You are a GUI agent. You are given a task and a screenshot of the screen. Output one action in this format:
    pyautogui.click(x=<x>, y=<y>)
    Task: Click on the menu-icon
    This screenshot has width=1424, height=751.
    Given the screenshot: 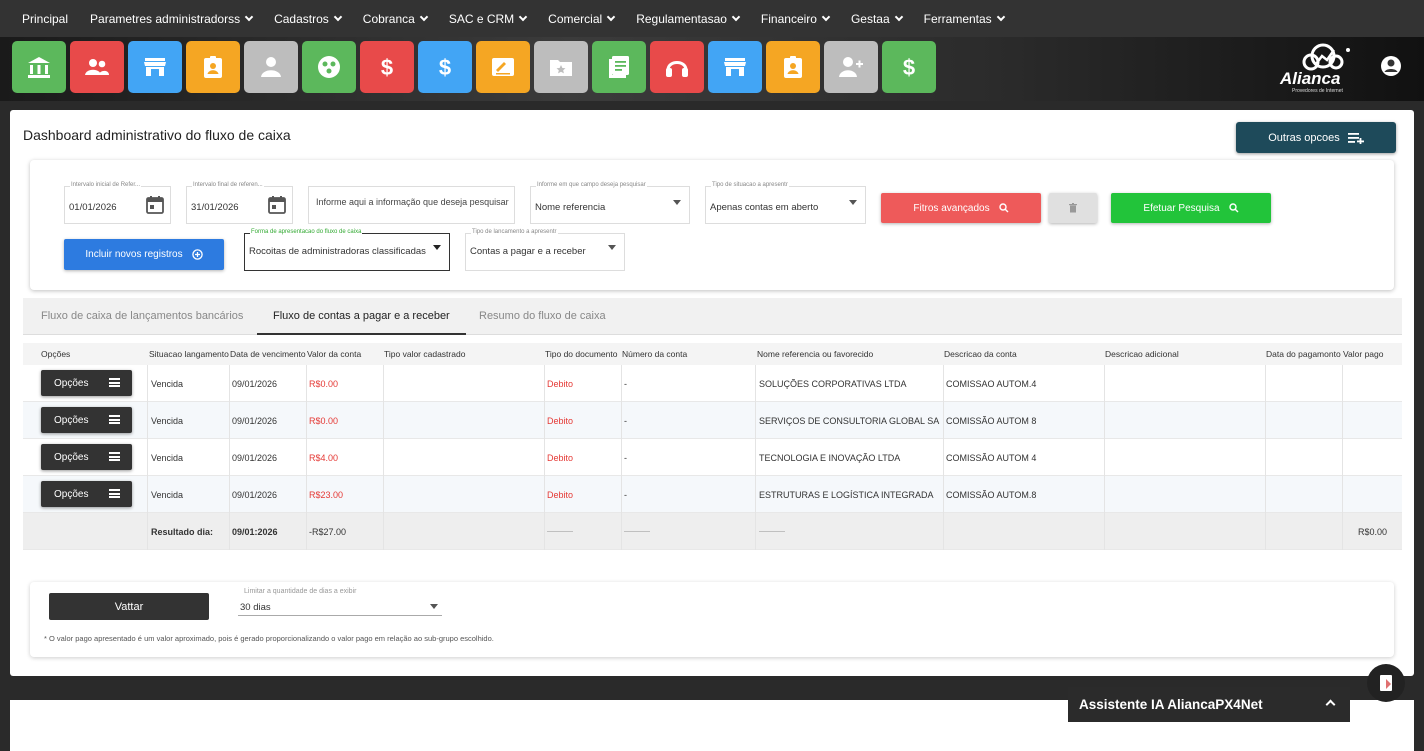 What is the action you would take?
    pyautogui.click(x=114, y=382)
    